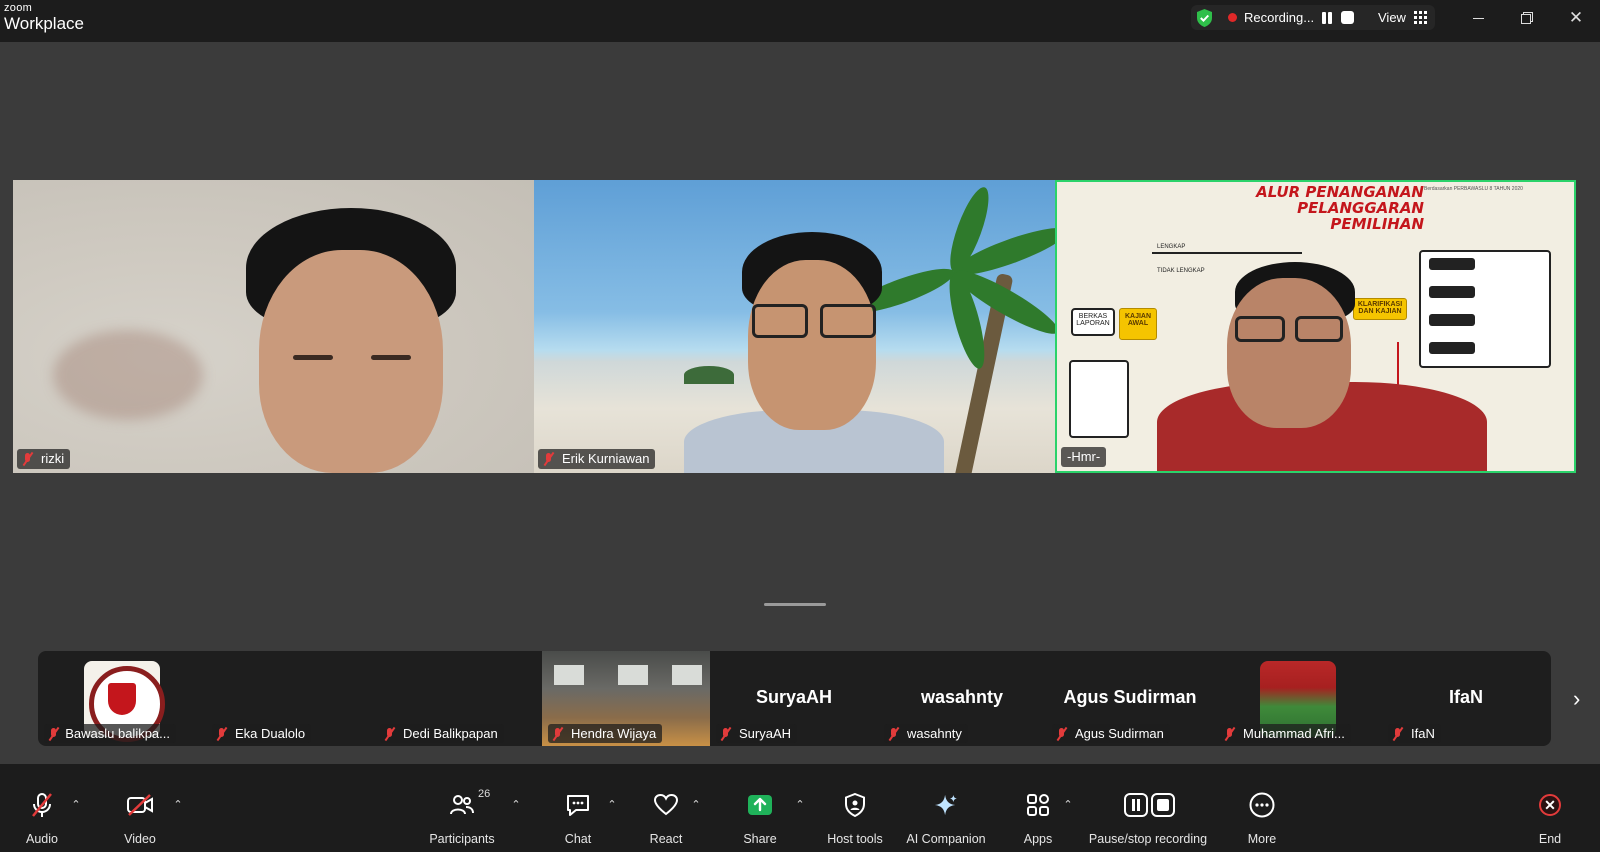 The image size is (1600, 852). Describe the element at coordinates (1084, 456) in the screenshot. I see `participant-name: -Hmr-` at that location.